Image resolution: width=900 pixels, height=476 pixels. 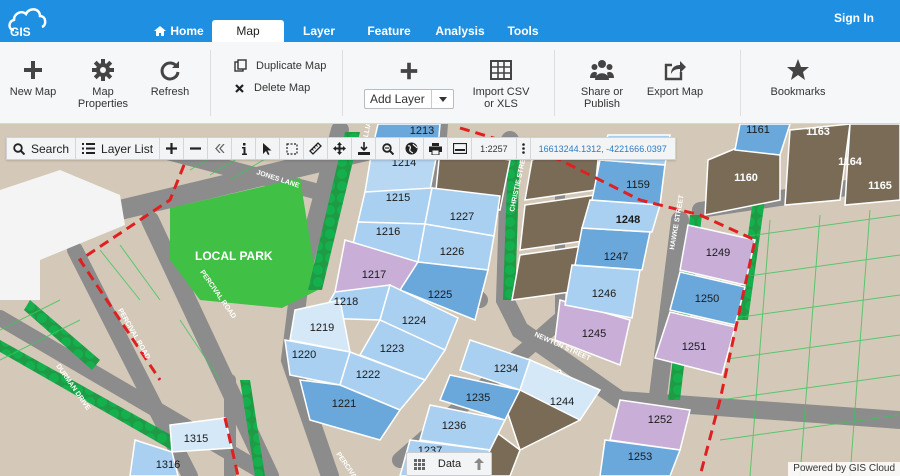 I want to click on add-layer-label: Add Layer, so click(x=397, y=99).